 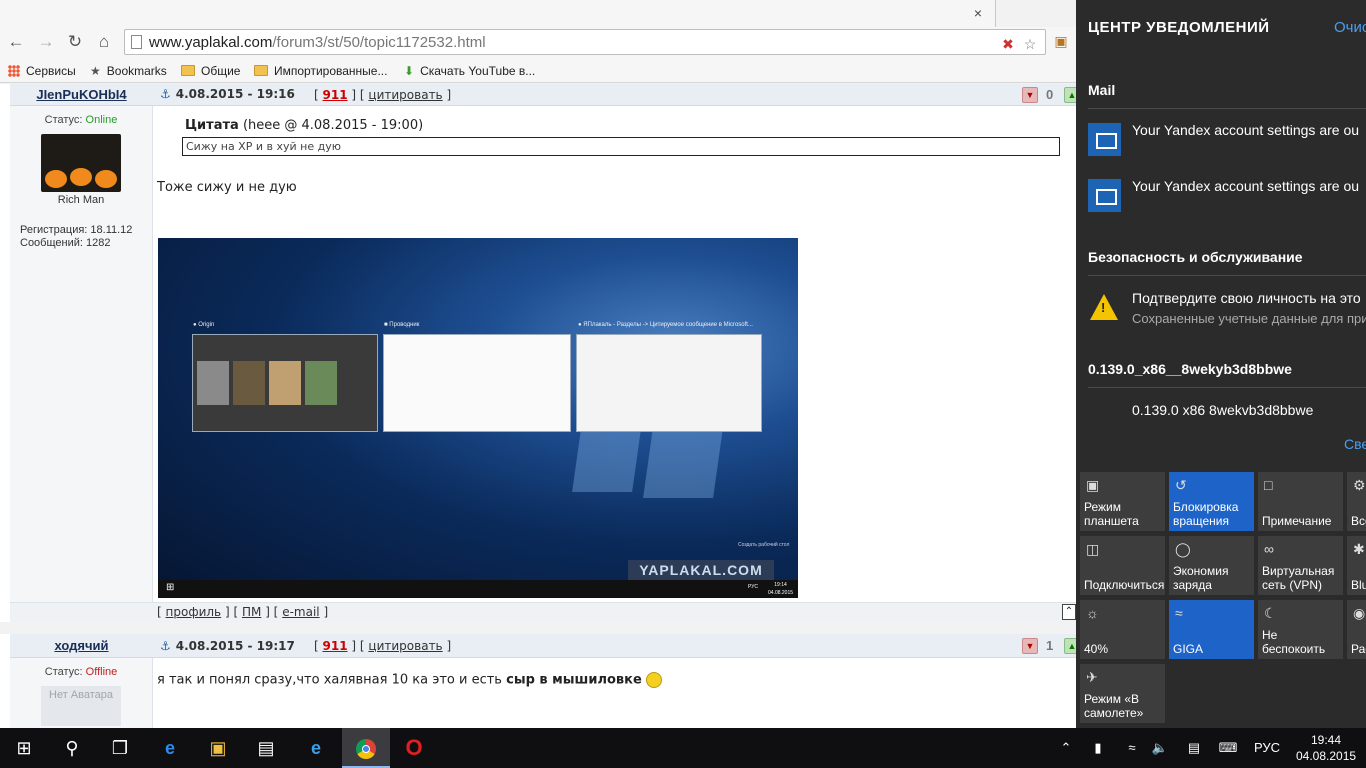 What do you see at coordinates (46, 42) in the screenshot?
I see `forward-icon: →` at bounding box center [46, 42].